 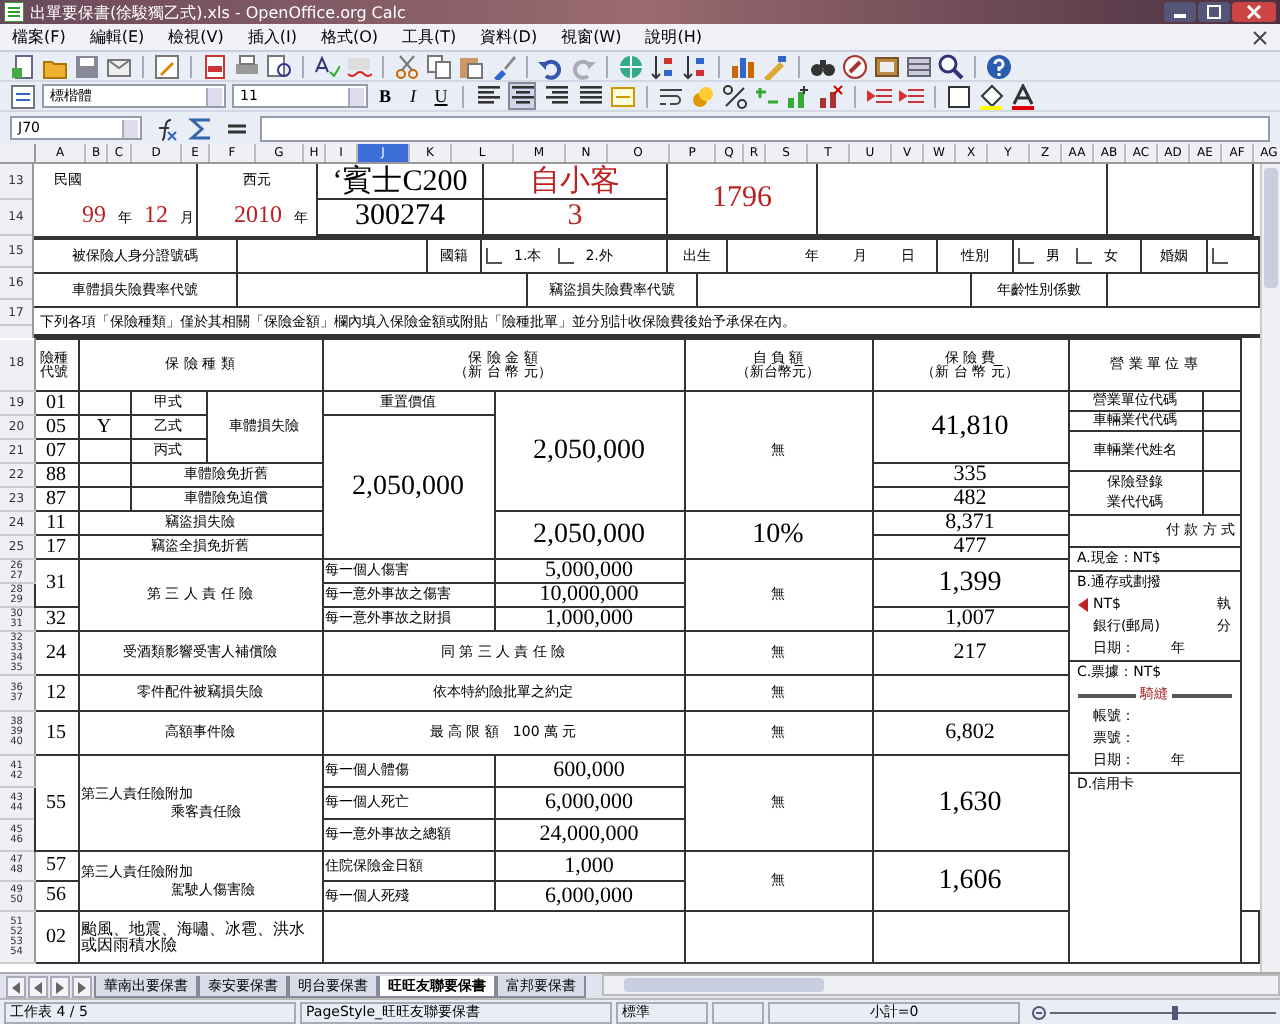 I want to click on maximize-icon, so click(x=1214, y=12).